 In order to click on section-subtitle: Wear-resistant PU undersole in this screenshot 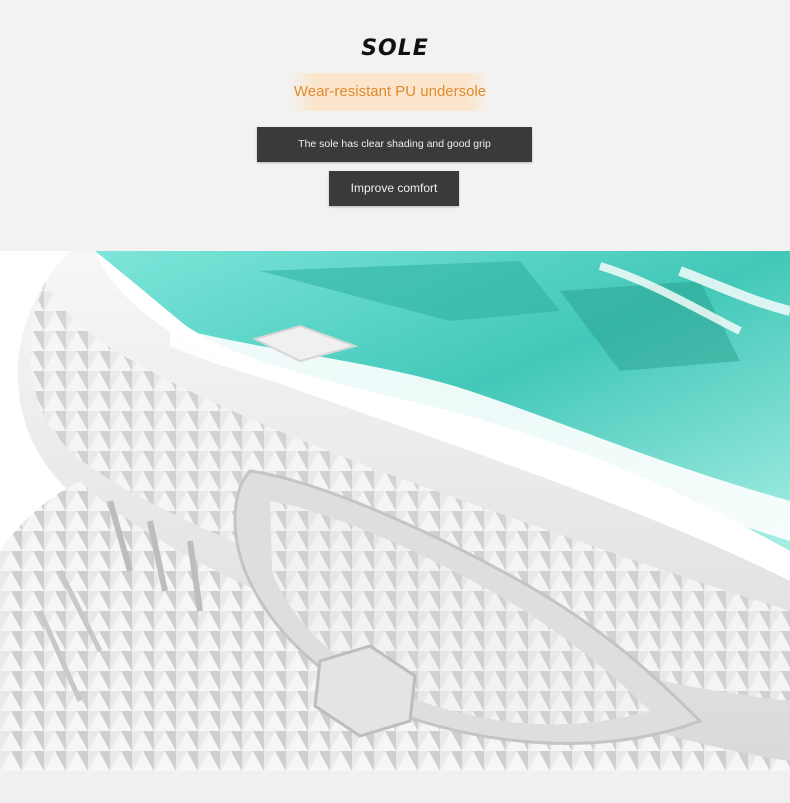, I will do `click(390, 92)`.